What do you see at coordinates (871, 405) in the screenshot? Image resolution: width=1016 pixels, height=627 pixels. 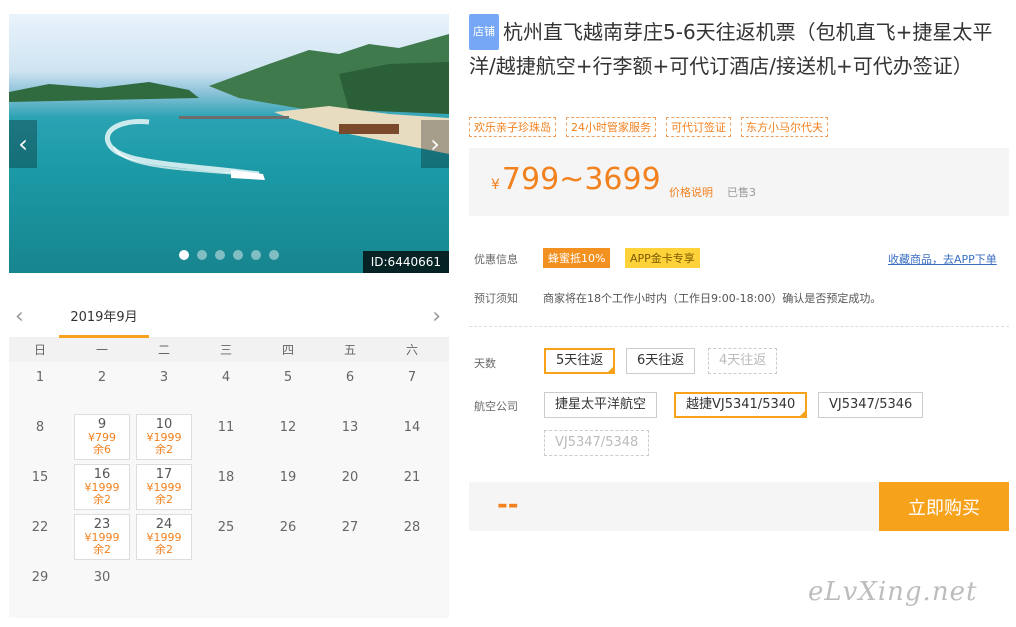 I see `option-vj5347-5346: VJ5347/5346` at bounding box center [871, 405].